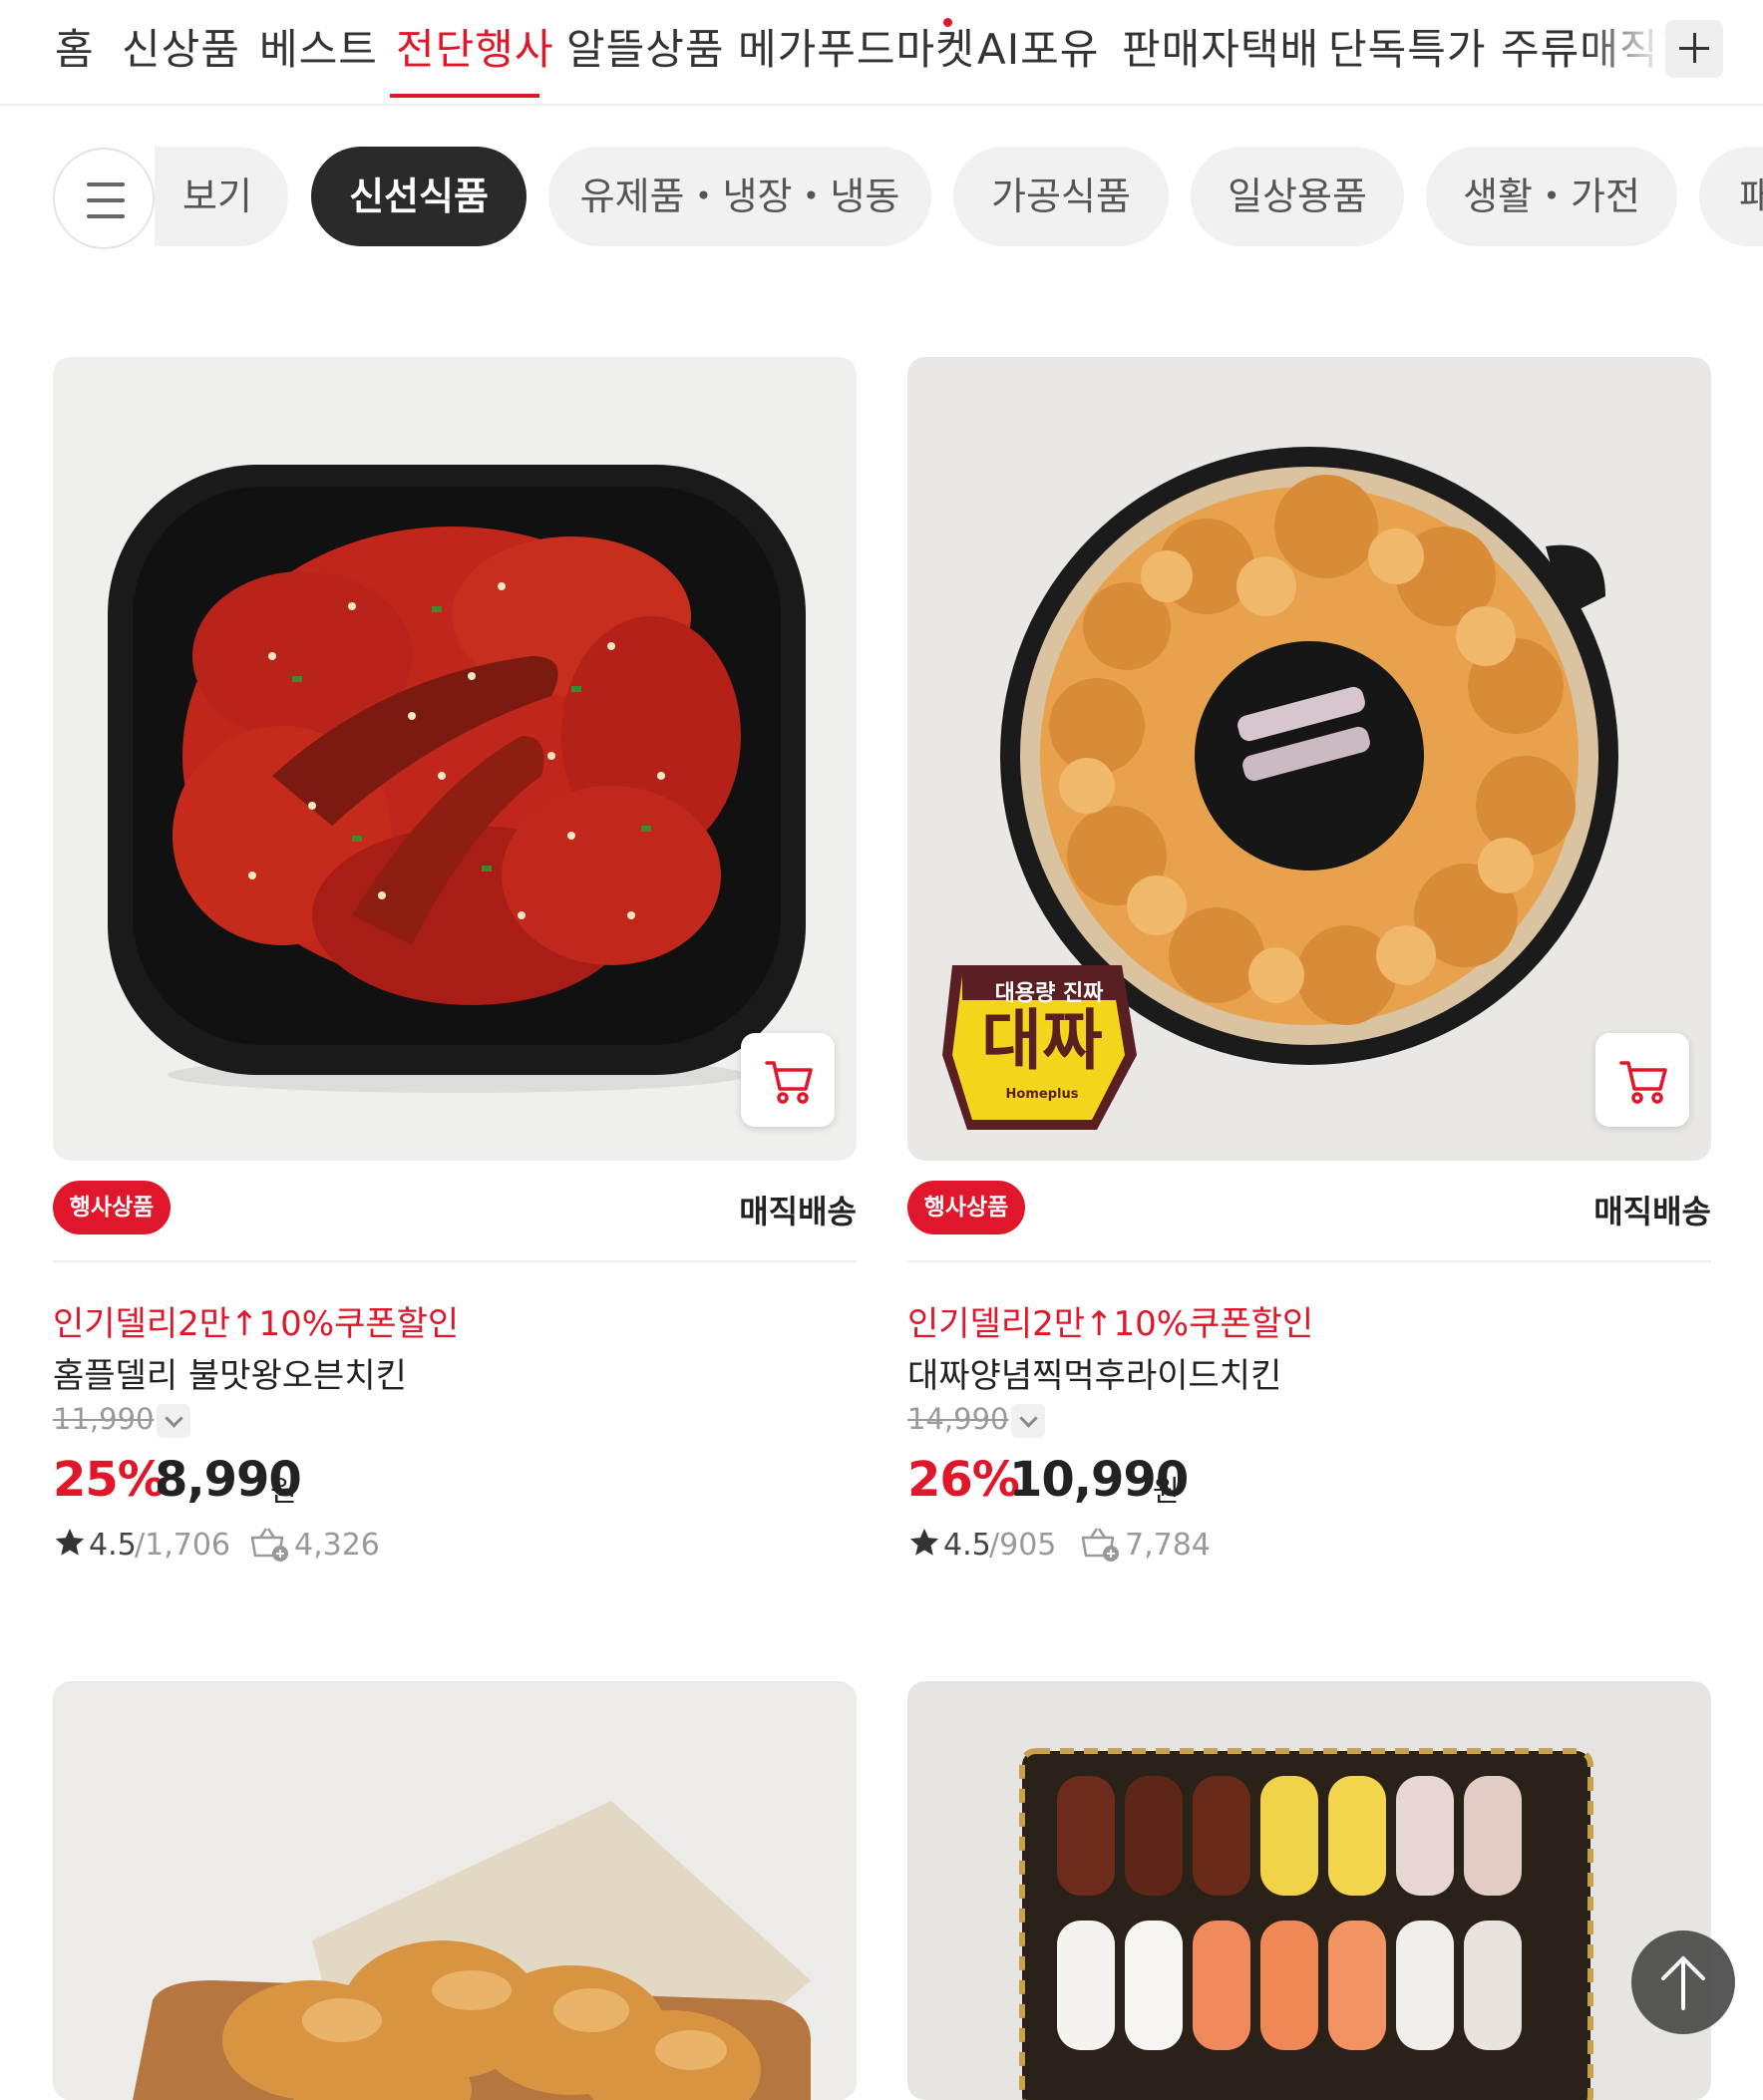 The height and width of the screenshot is (2100, 1763). I want to click on product-name: 대짜양념찍먹후라이드치킨, so click(1094, 1372).